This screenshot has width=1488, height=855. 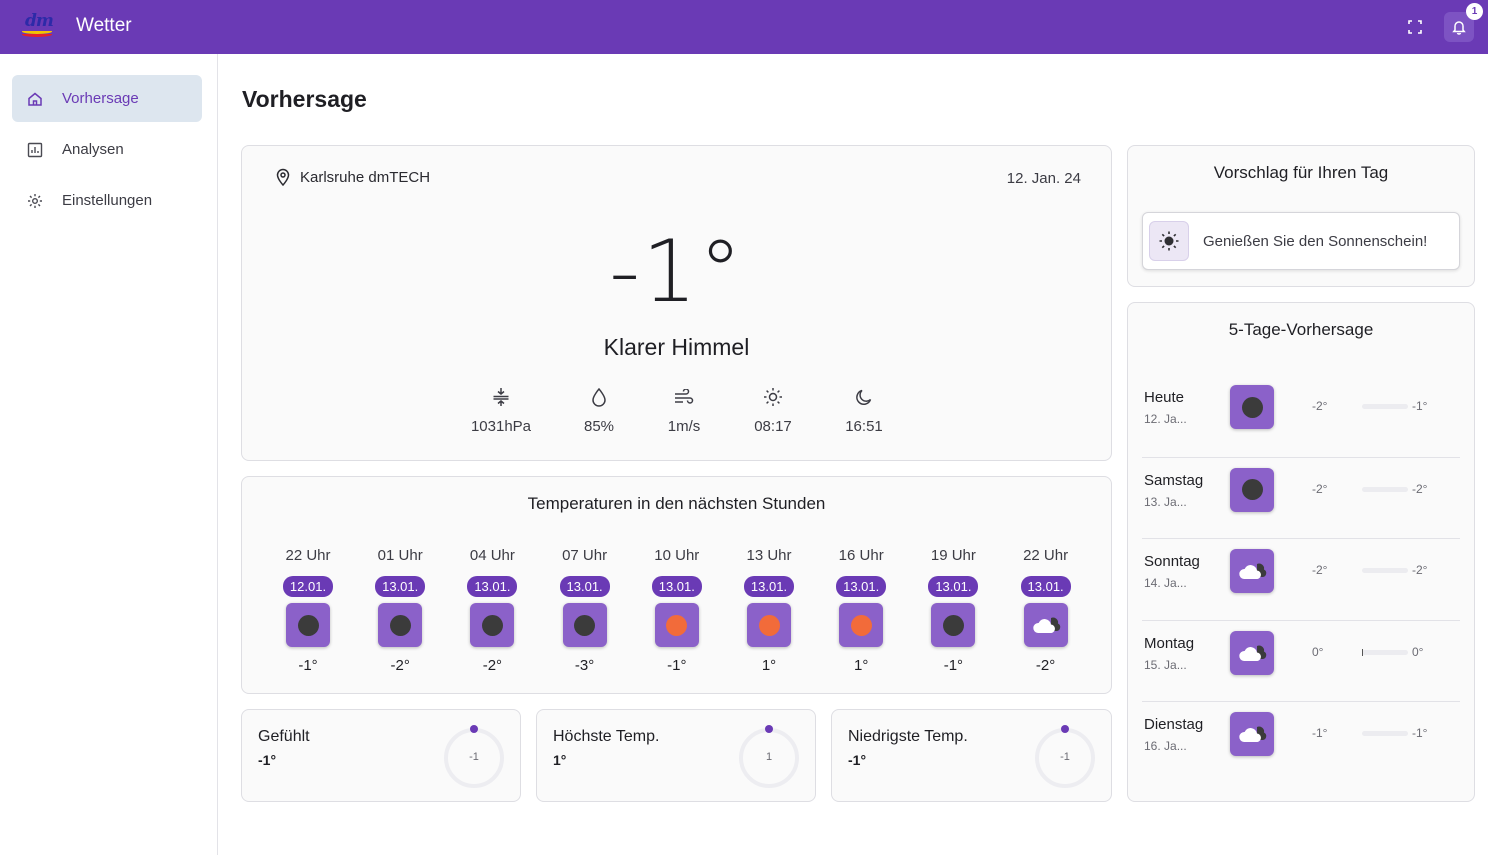 I want to click on hourly-item: 22 Uhr 12.01. -1°, so click(x=308, y=610).